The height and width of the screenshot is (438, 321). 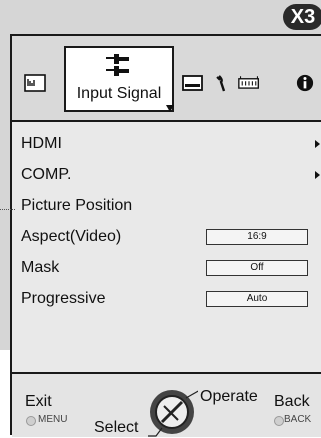 What do you see at coordinates (119, 93) in the screenshot?
I see `tab-input-signal-label: Input Signal` at bounding box center [119, 93].